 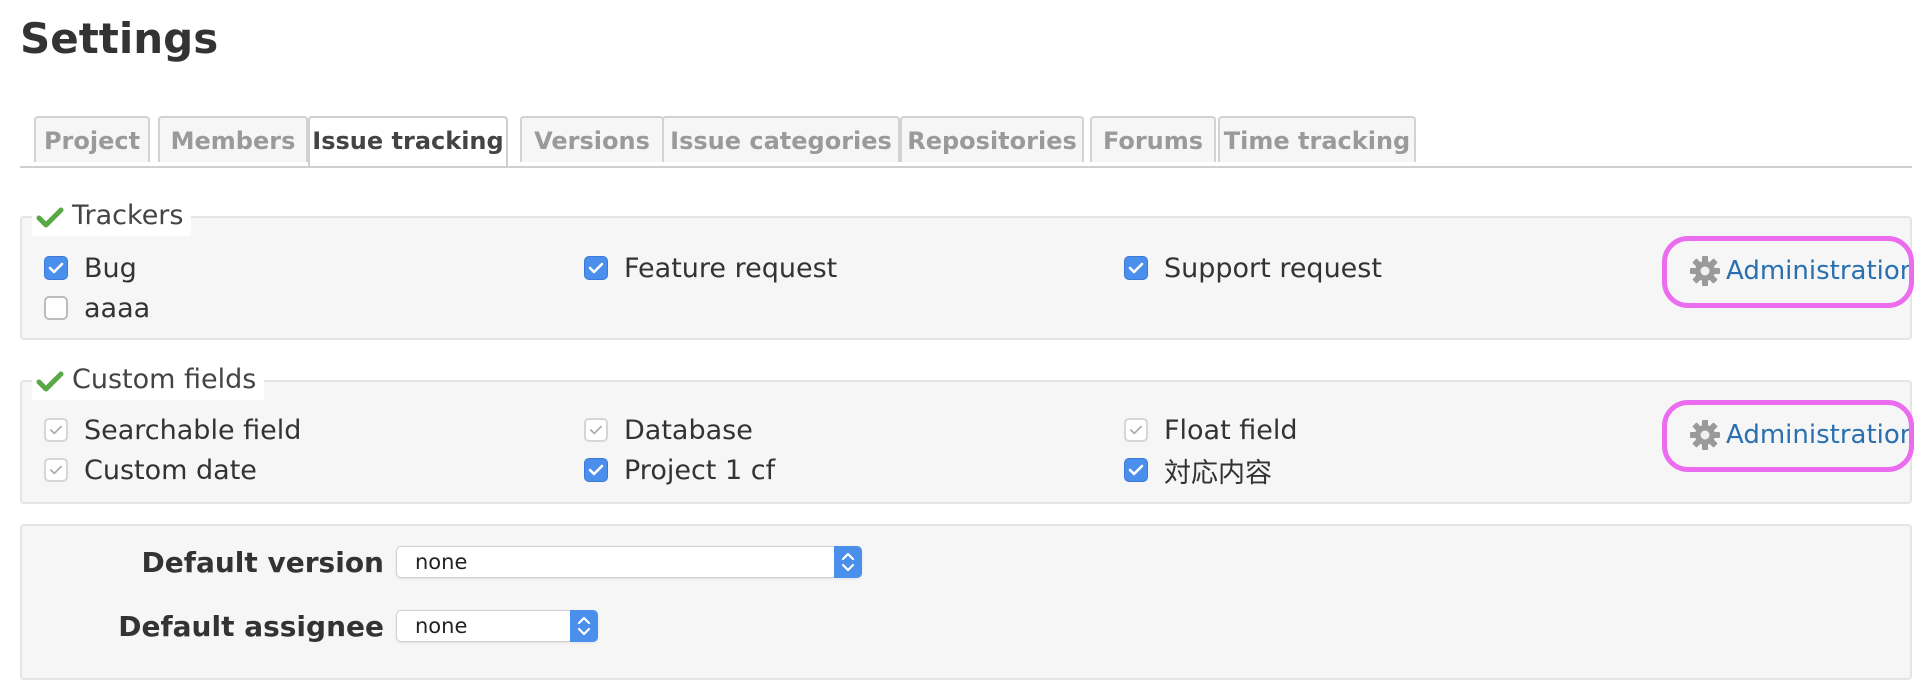 What do you see at coordinates (1231, 430) in the screenshot?
I see `custom-field-float-label: Float field` at bounding box center [1231, 430].